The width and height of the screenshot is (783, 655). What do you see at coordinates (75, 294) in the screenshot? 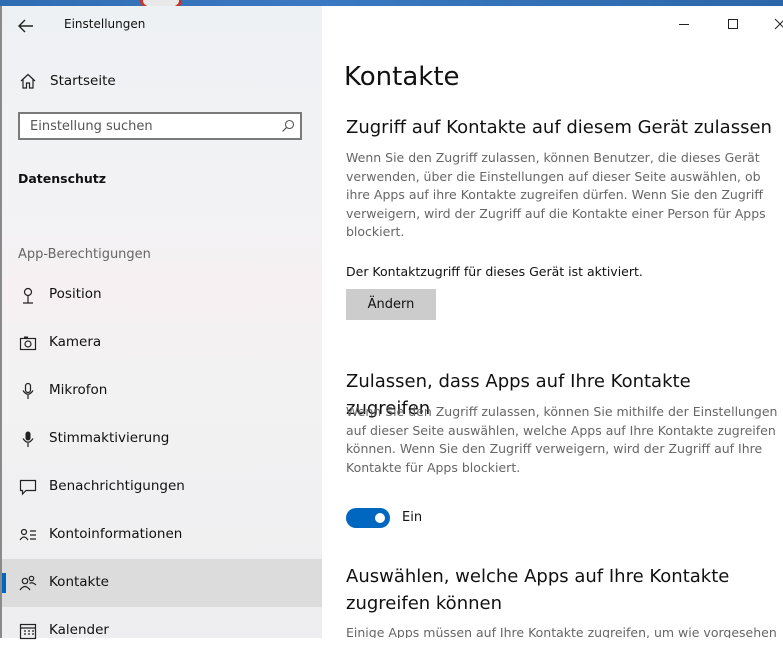
I see `sidebar-item-label: Position` at bounding box center [75, 294].